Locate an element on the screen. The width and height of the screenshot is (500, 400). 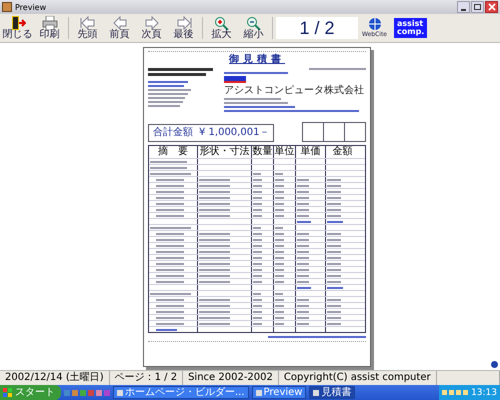
total-label: 合計金額 is located at coordinates (173, 133).